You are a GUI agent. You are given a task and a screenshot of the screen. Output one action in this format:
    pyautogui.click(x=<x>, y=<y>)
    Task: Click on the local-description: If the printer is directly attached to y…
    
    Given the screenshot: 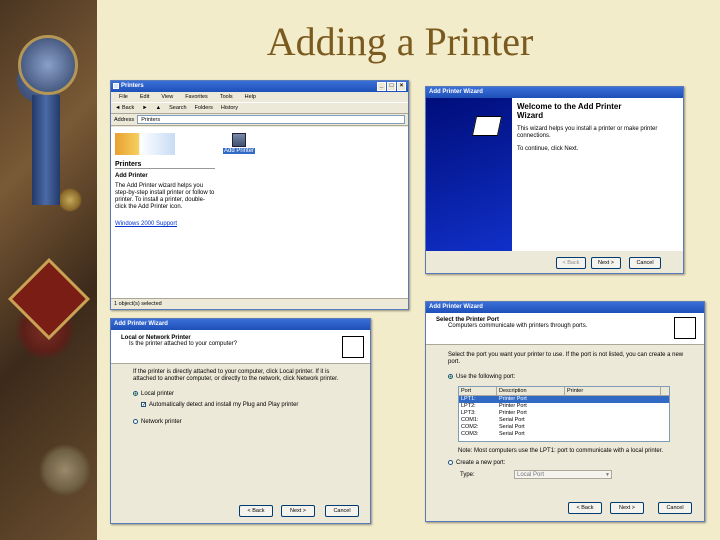 What is the action you would take?
    pyautogui.click(x=236, y=375)
    